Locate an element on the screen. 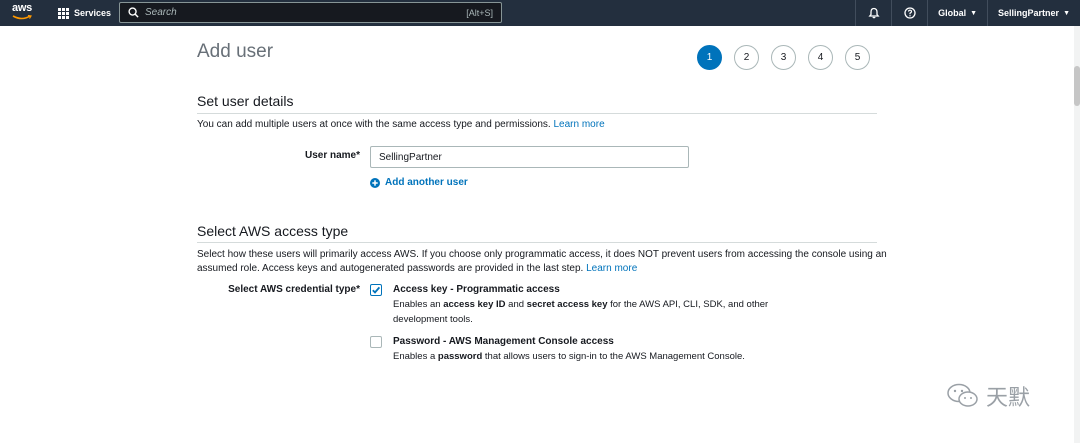 Image resolution: width=1080 pixels, height=443 pixels. vertical-scrollbar is located at coordinates (1077, 234).